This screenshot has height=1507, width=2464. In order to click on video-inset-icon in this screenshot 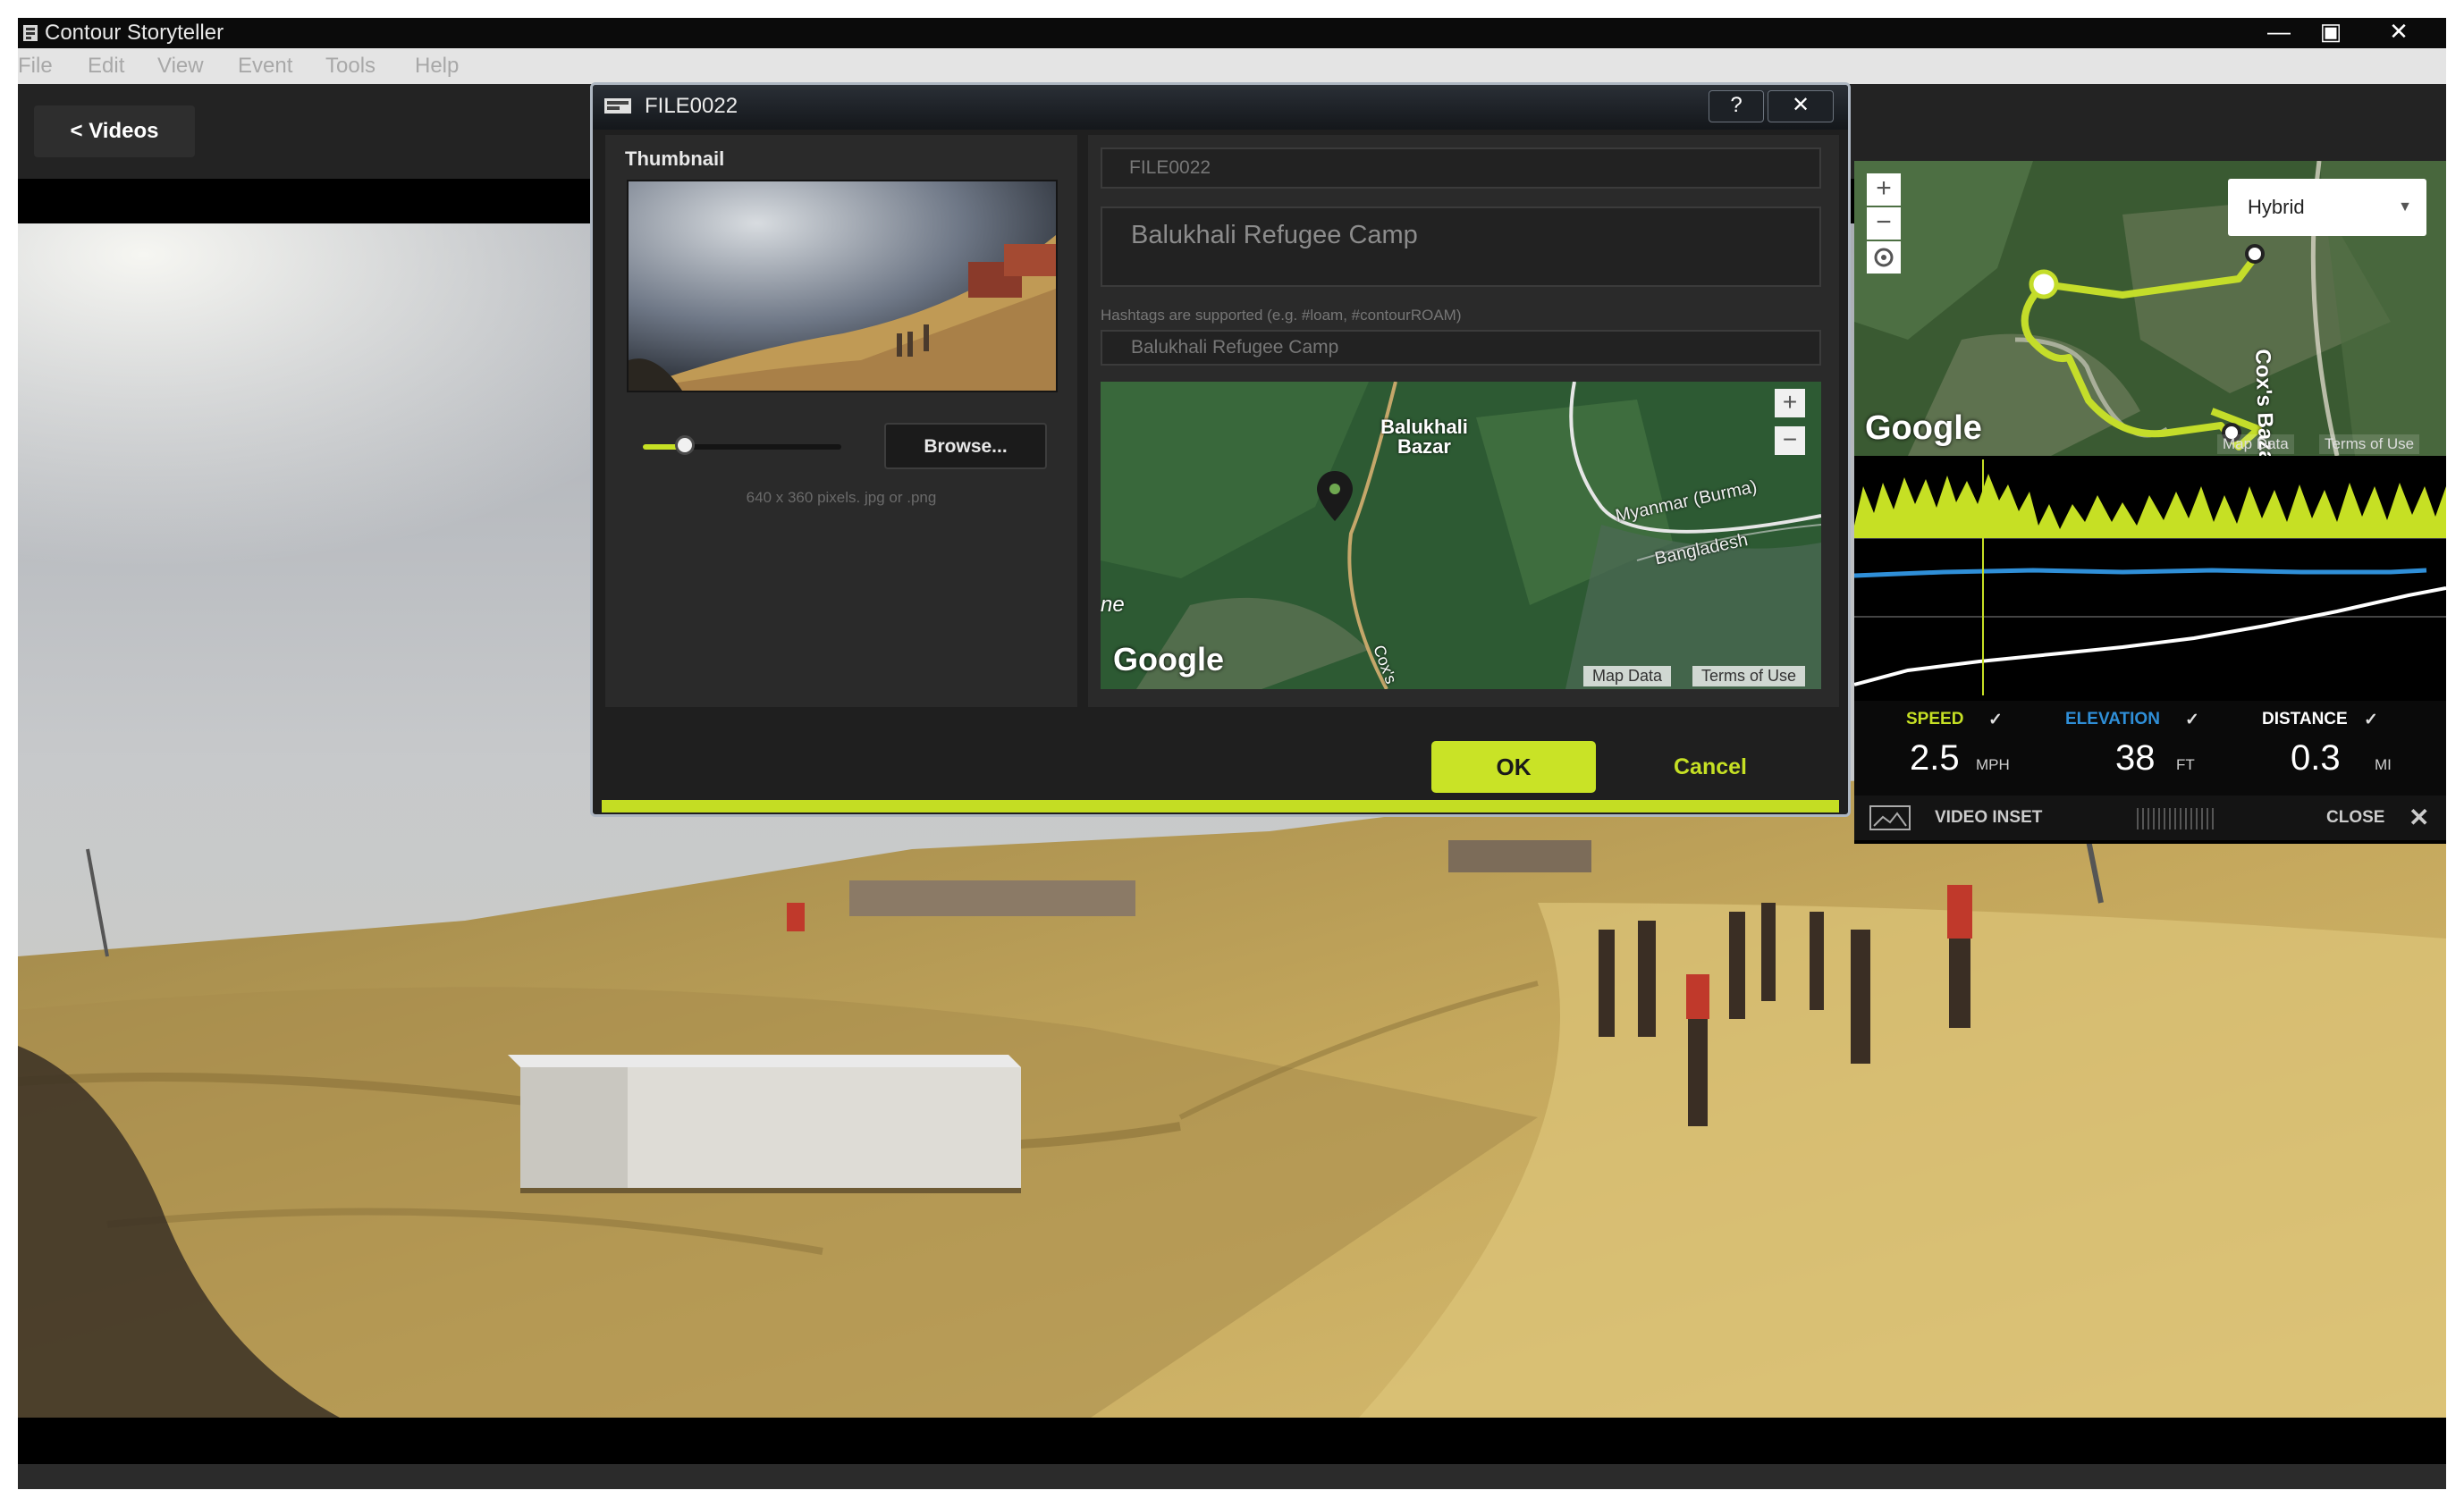, I will do `click(1890, 817)`.